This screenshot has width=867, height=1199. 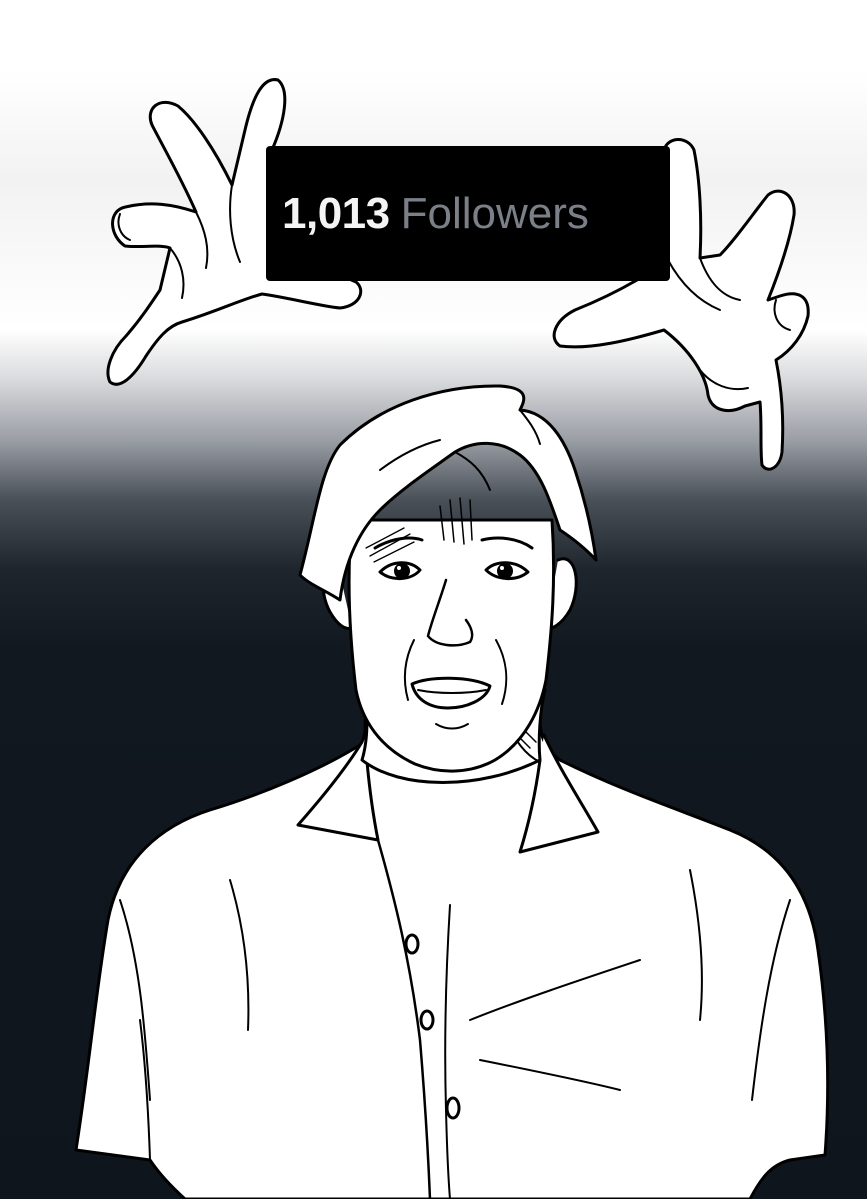 What do you see at coordinates (494, 213) in the screenshot?
I see `followers-label: Followers` at bounding box center [494, 213].